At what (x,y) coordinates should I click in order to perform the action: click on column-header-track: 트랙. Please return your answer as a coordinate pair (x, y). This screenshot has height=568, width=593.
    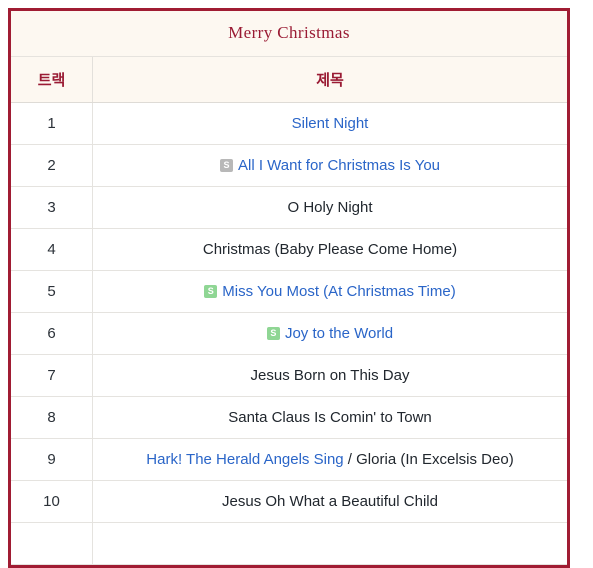
    Looking at the image, I should click on (52, 80).